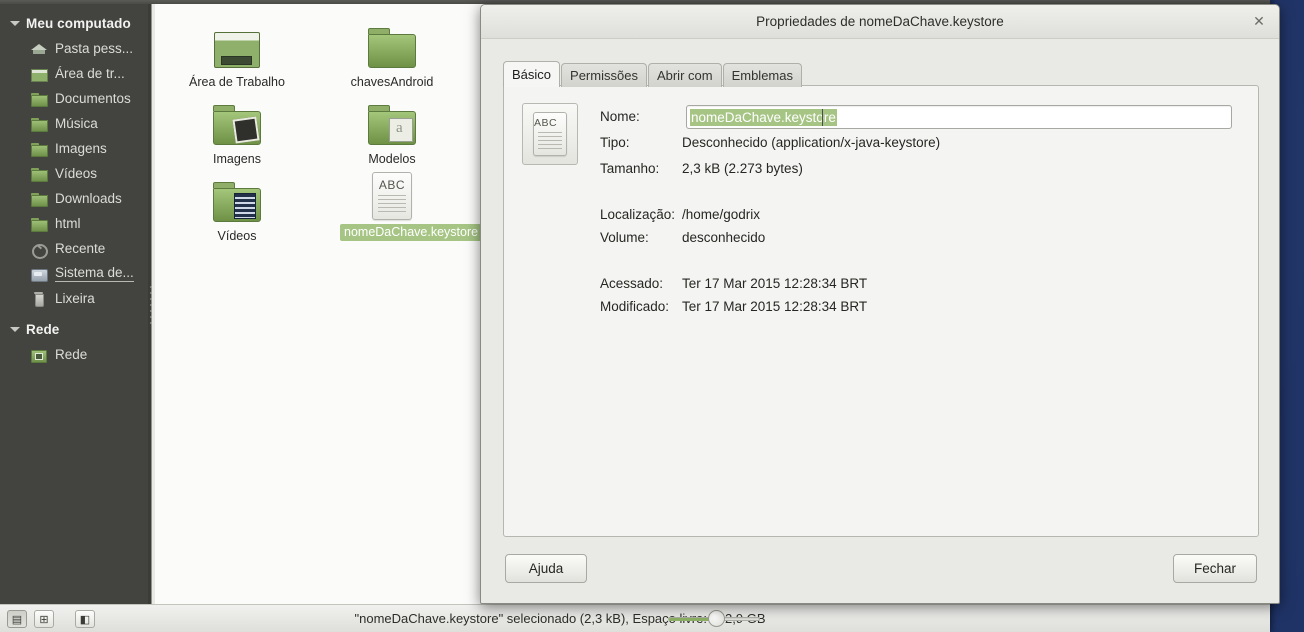  What do you see at coordinates (151, 304) in the screenshot?
I see `sidebar-splitter` at bounding box center [151, 304].